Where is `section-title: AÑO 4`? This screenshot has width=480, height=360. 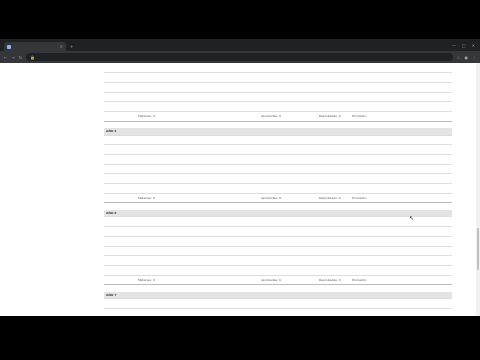
section-title: AÑO 4 is located at coordinates (278, 132).